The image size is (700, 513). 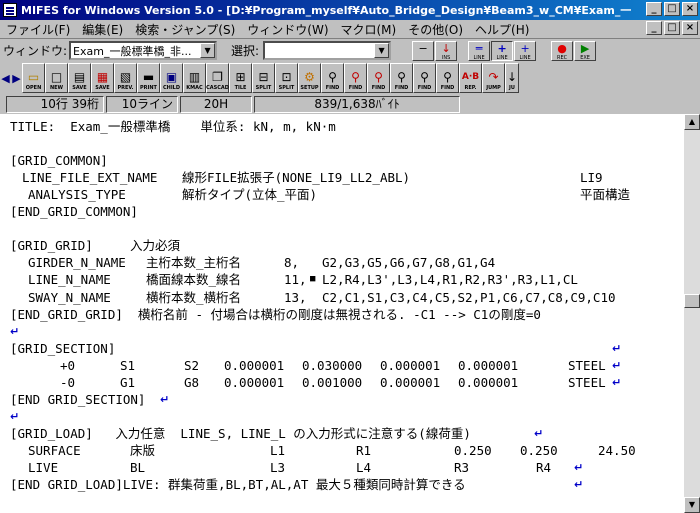 I want to click on editor-line: [GRID_SECTION] ↵, so click(x=342, y=348).